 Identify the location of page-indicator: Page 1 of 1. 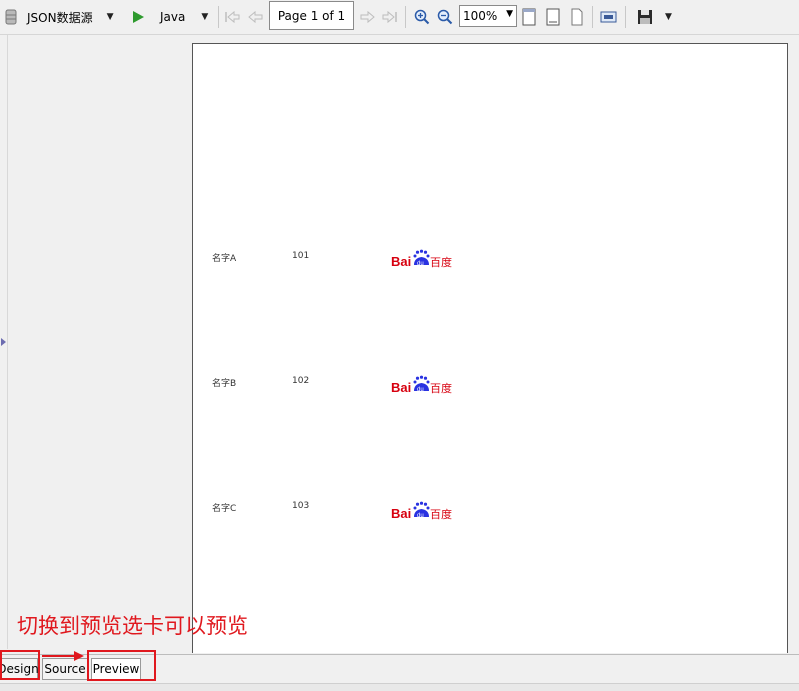
(311, 15).